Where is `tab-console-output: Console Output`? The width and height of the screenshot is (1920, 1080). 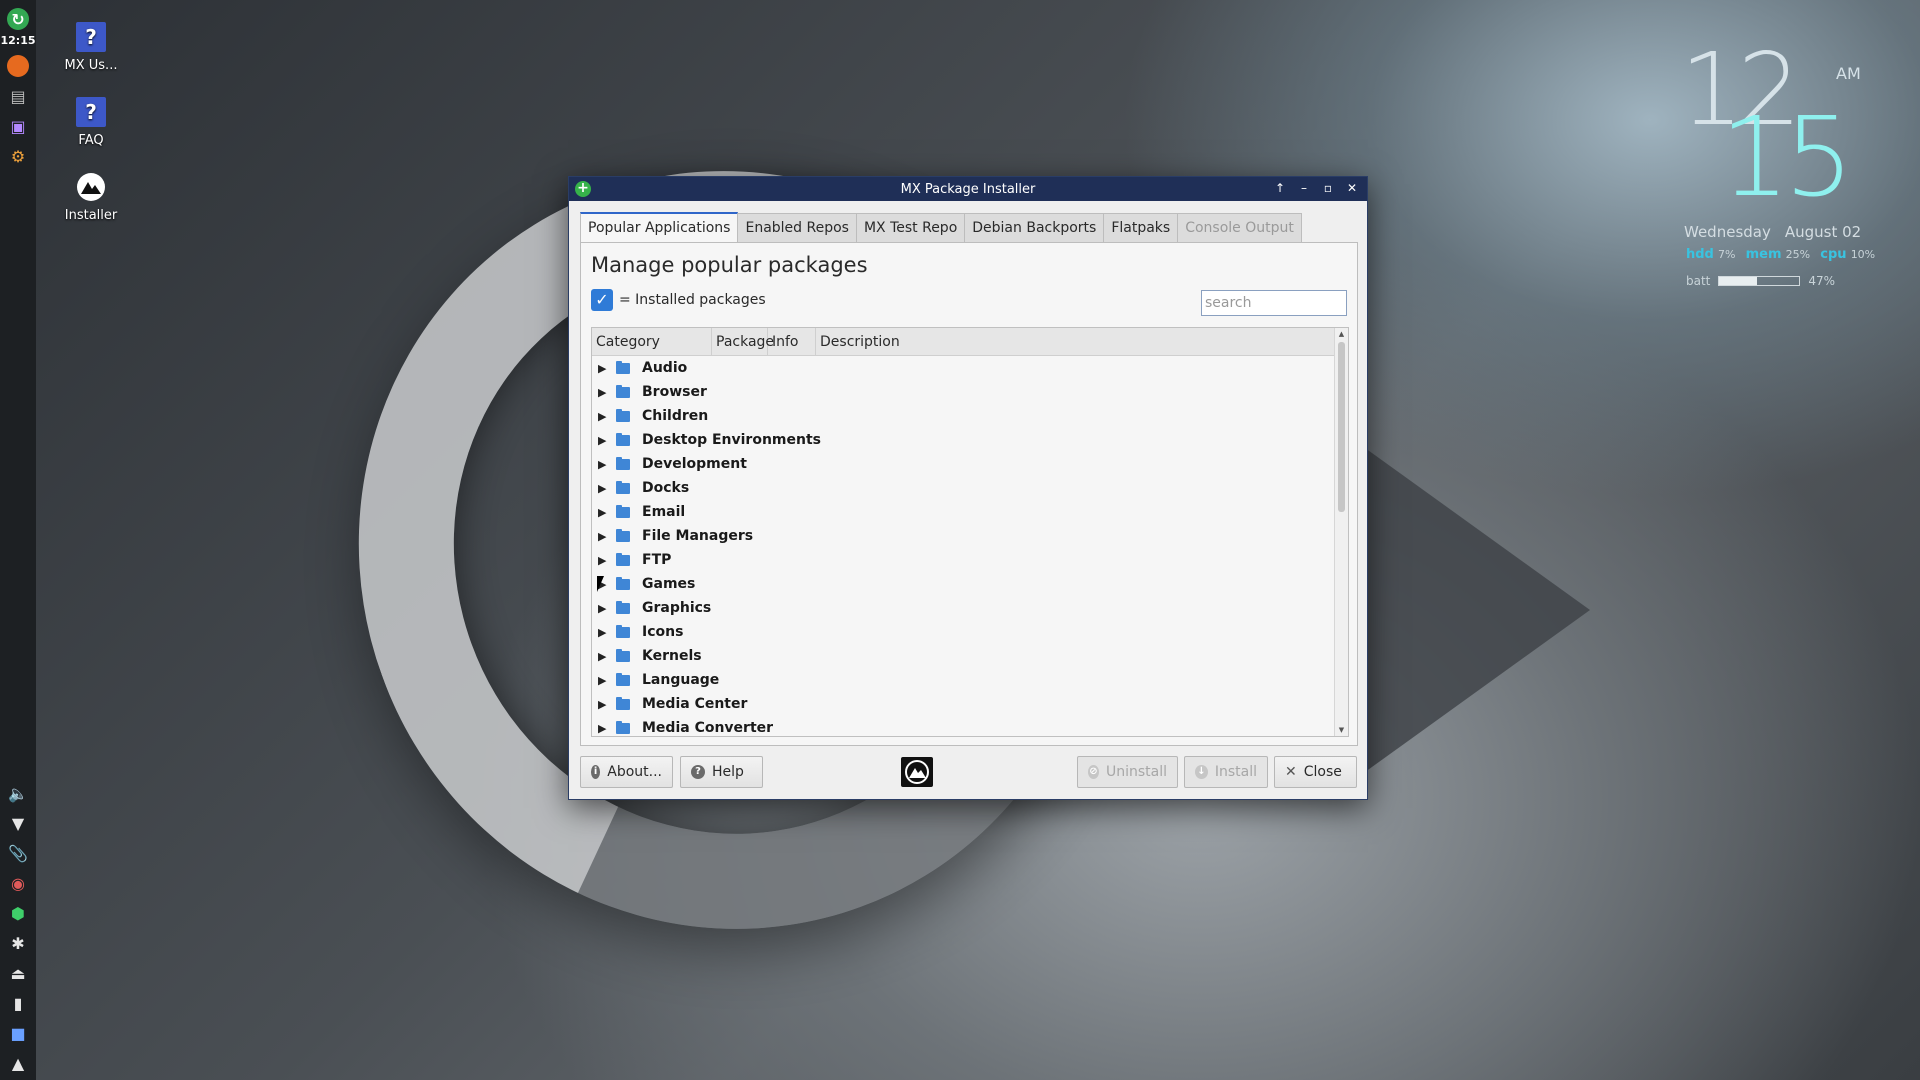
tab-console-output: Console Output is located at coordinates (1240, 228).